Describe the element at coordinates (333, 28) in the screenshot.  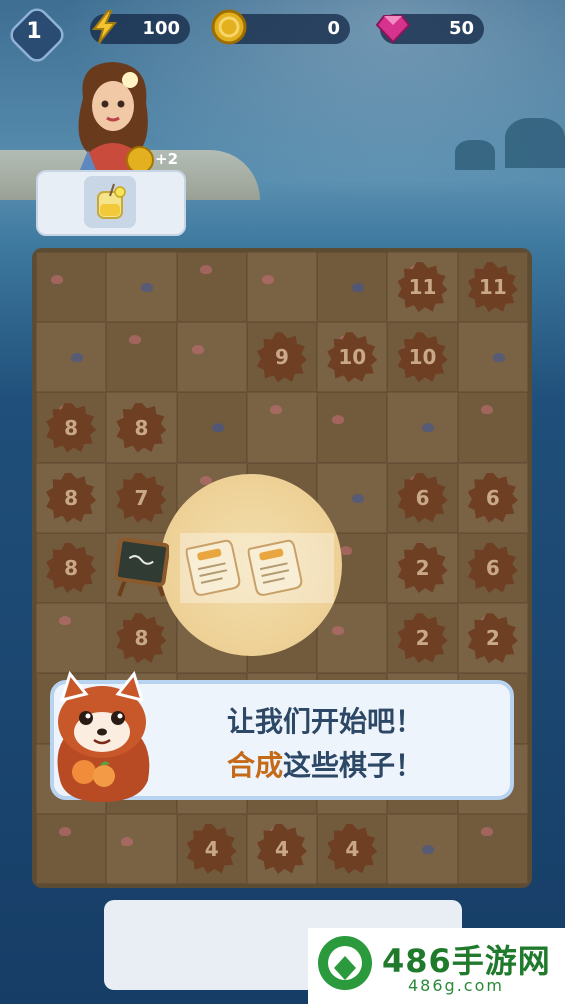
I see `coin-value: 0` at that location.